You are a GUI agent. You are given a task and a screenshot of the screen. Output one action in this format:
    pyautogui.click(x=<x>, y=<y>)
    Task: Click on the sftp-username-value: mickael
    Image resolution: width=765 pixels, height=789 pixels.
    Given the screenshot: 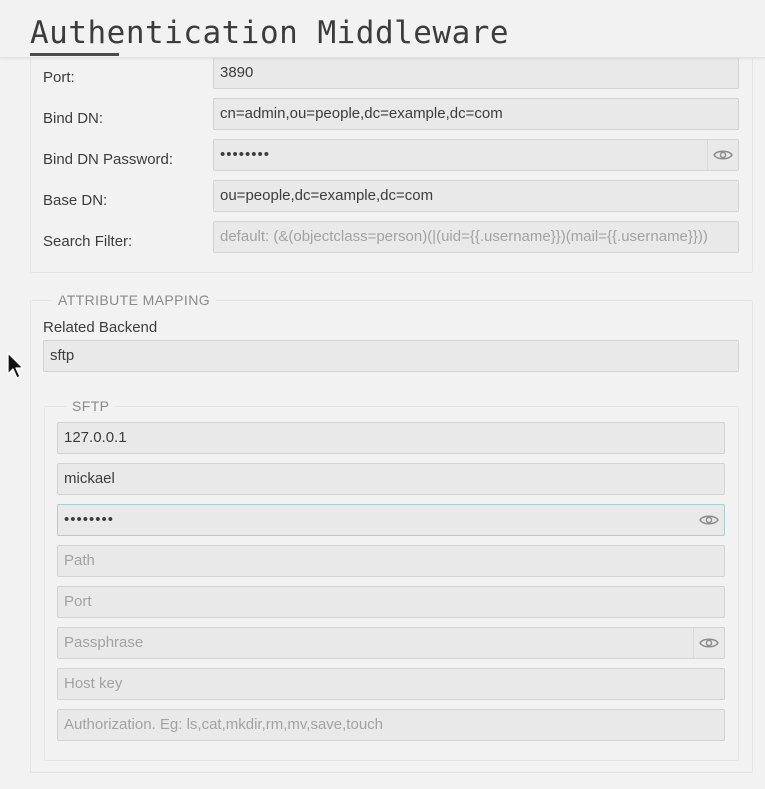 What is the action you would take?
    pyautogui.click(x=89, y=478)
    